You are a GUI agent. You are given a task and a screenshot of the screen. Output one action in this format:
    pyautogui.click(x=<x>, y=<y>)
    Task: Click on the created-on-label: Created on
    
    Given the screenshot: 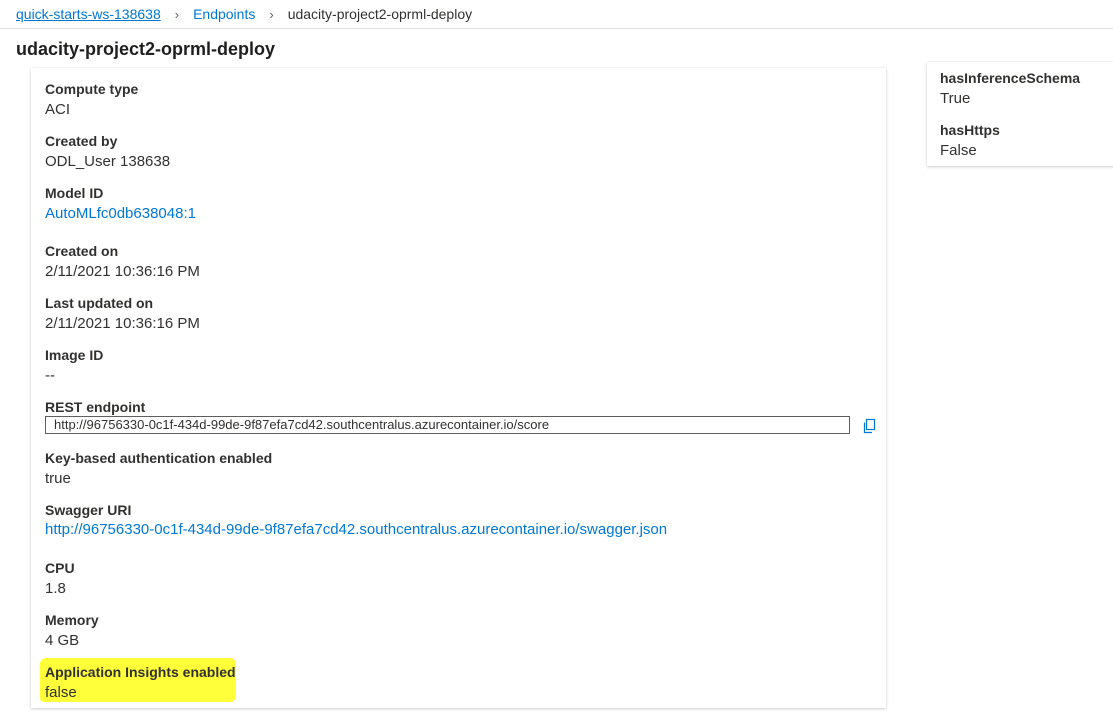 What is the action you would take?
    pyautogui.click(x=82, y=251)
    